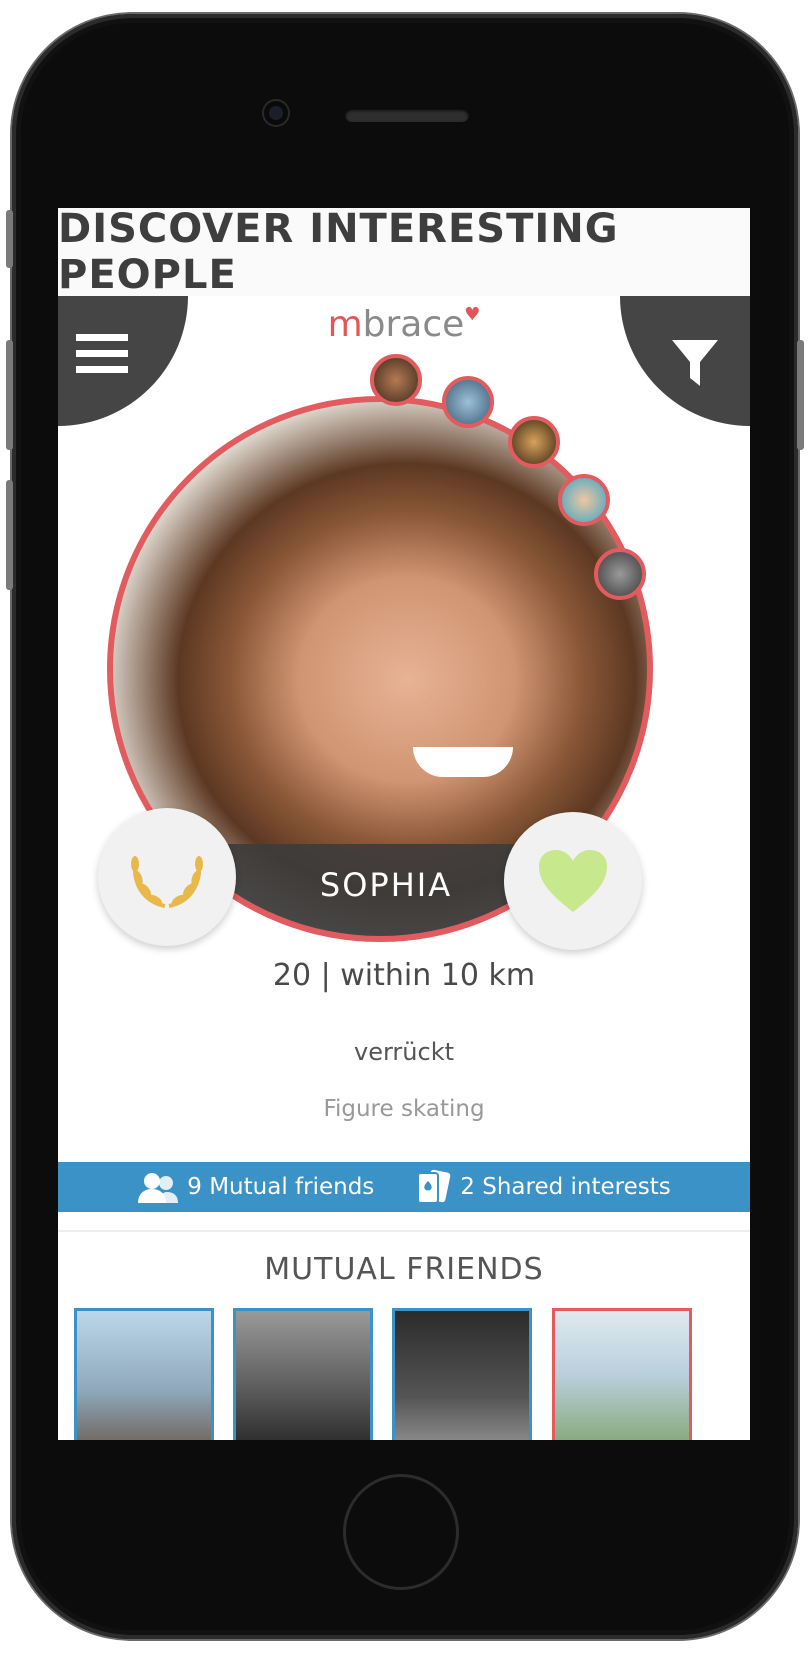 The width and height of the screenshot is (810, 1653). Describe the element at coordinates (800, 395) in the screenshot. I see `power-button` at that location.